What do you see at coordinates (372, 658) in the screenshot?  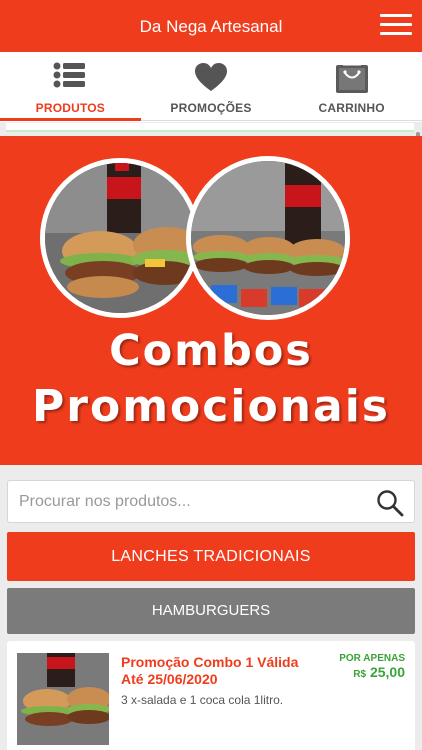 I see `price-label: POR APENAS` at bounding box center [372, 658].